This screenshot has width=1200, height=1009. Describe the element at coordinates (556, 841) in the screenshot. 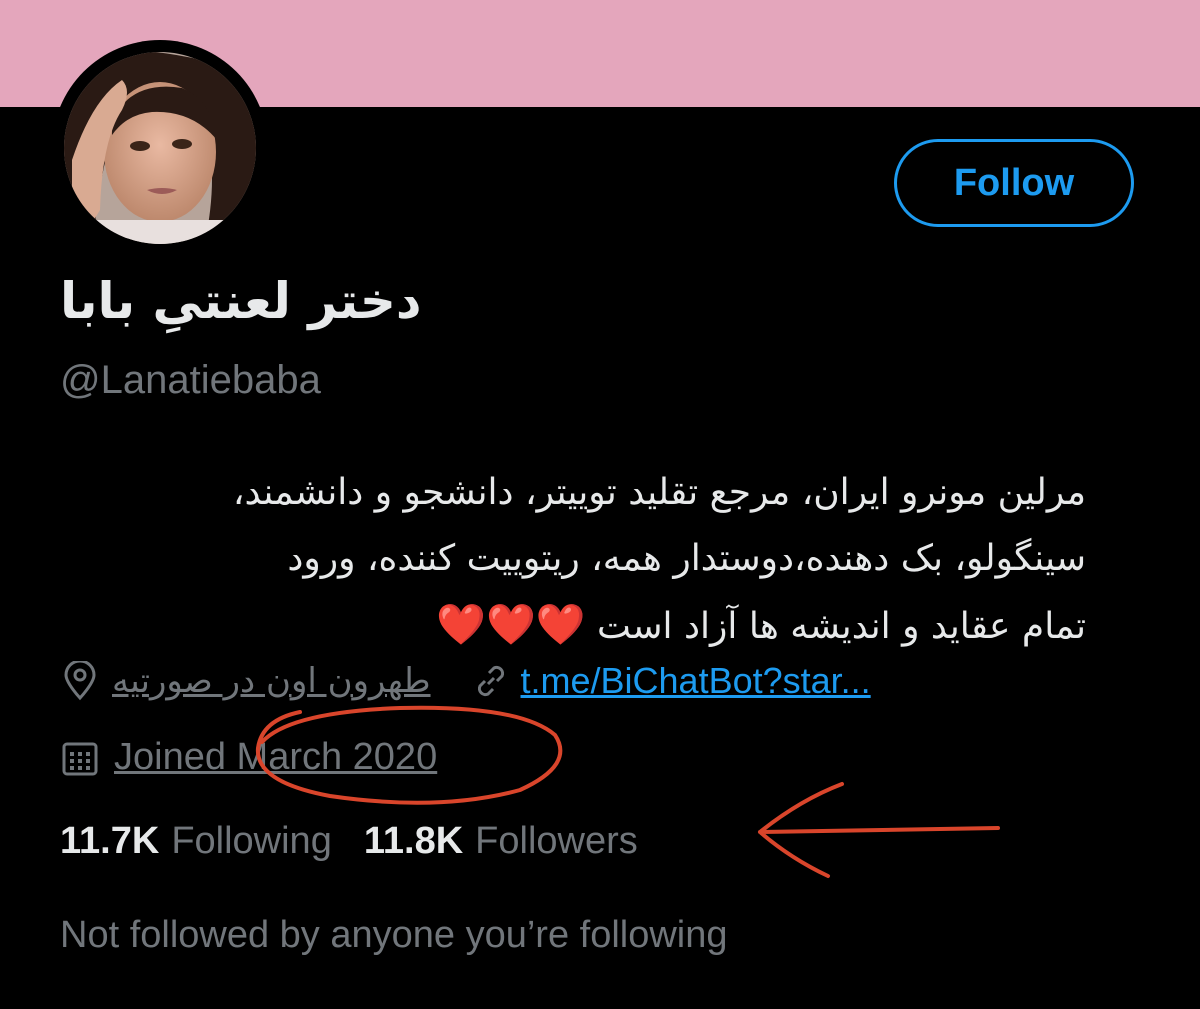

I see `followers-label: Followers` at that location.